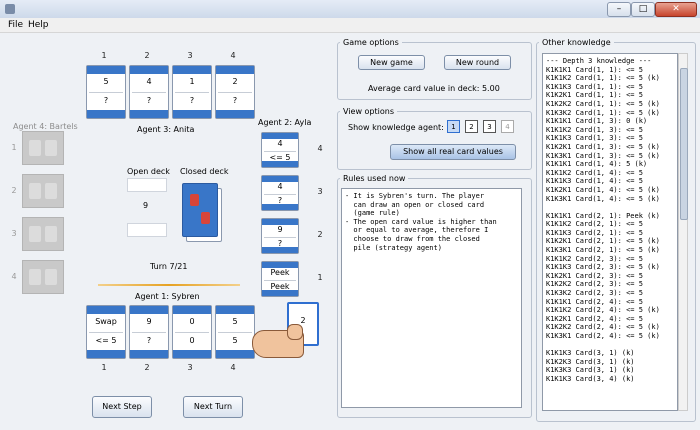 The height and width of the screenshot is (430, 700). What do you see at coordinates (106, 332) in the screenshot?
I see `agent1-card-1: Swap <= 5` at bounding box center [106, 332].